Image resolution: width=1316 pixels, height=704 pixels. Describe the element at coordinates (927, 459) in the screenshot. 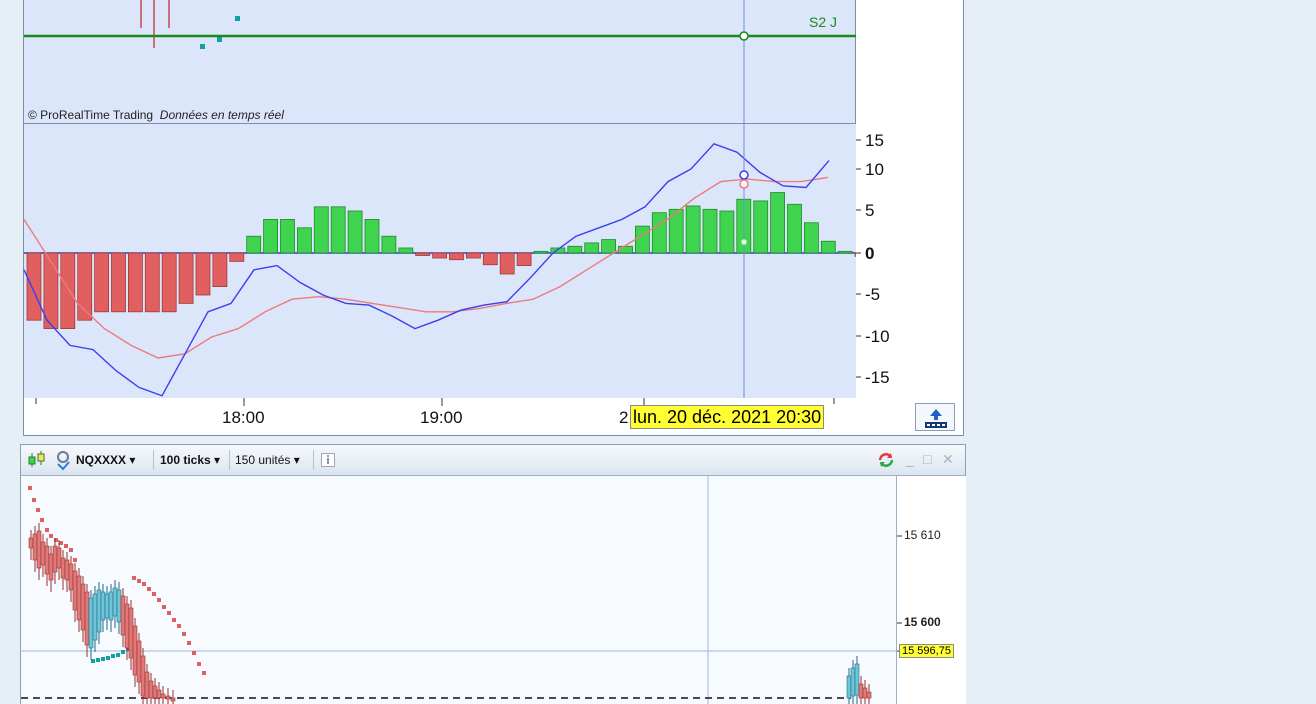

I see `maximize-icon: □` at that location.